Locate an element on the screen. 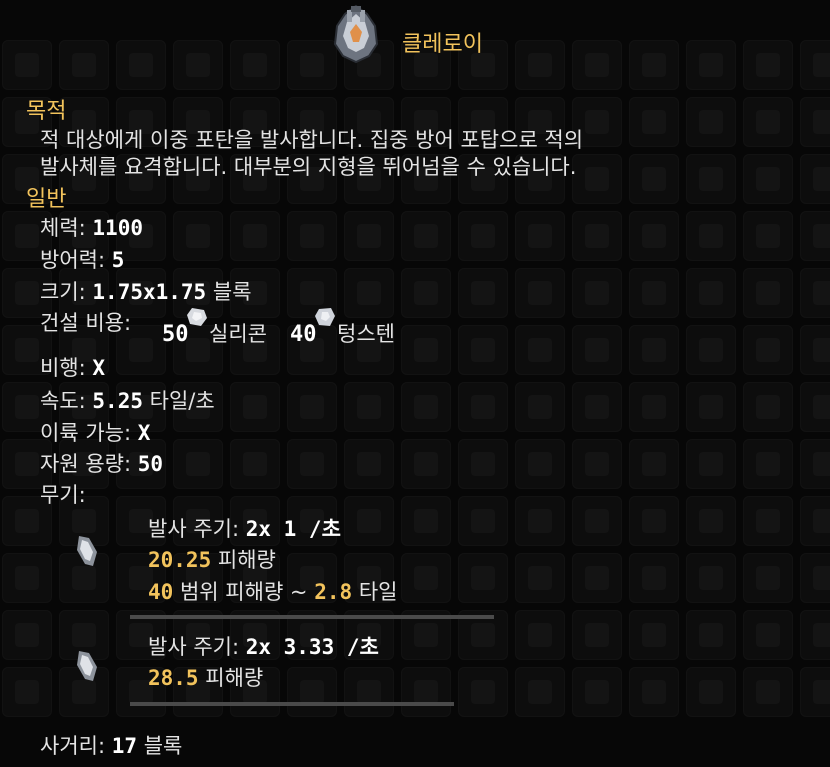  health-row: 체력: 1100 is located at coordinates (91, 227).